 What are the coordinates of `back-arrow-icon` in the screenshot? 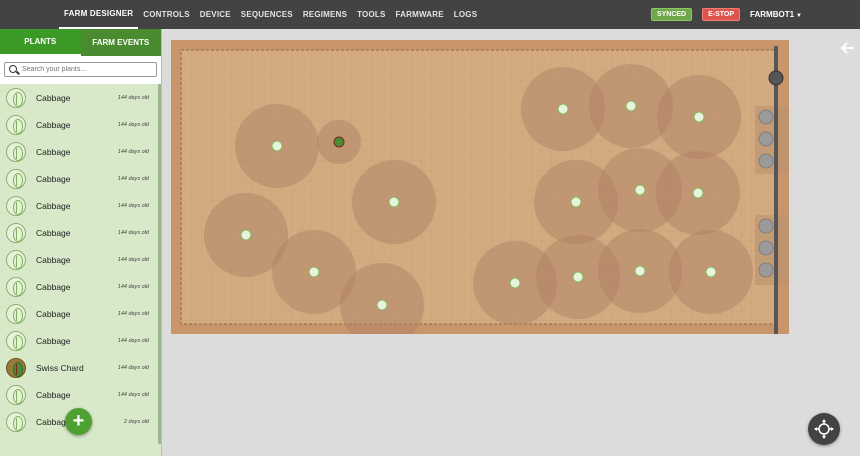 It's located at (848, 48).